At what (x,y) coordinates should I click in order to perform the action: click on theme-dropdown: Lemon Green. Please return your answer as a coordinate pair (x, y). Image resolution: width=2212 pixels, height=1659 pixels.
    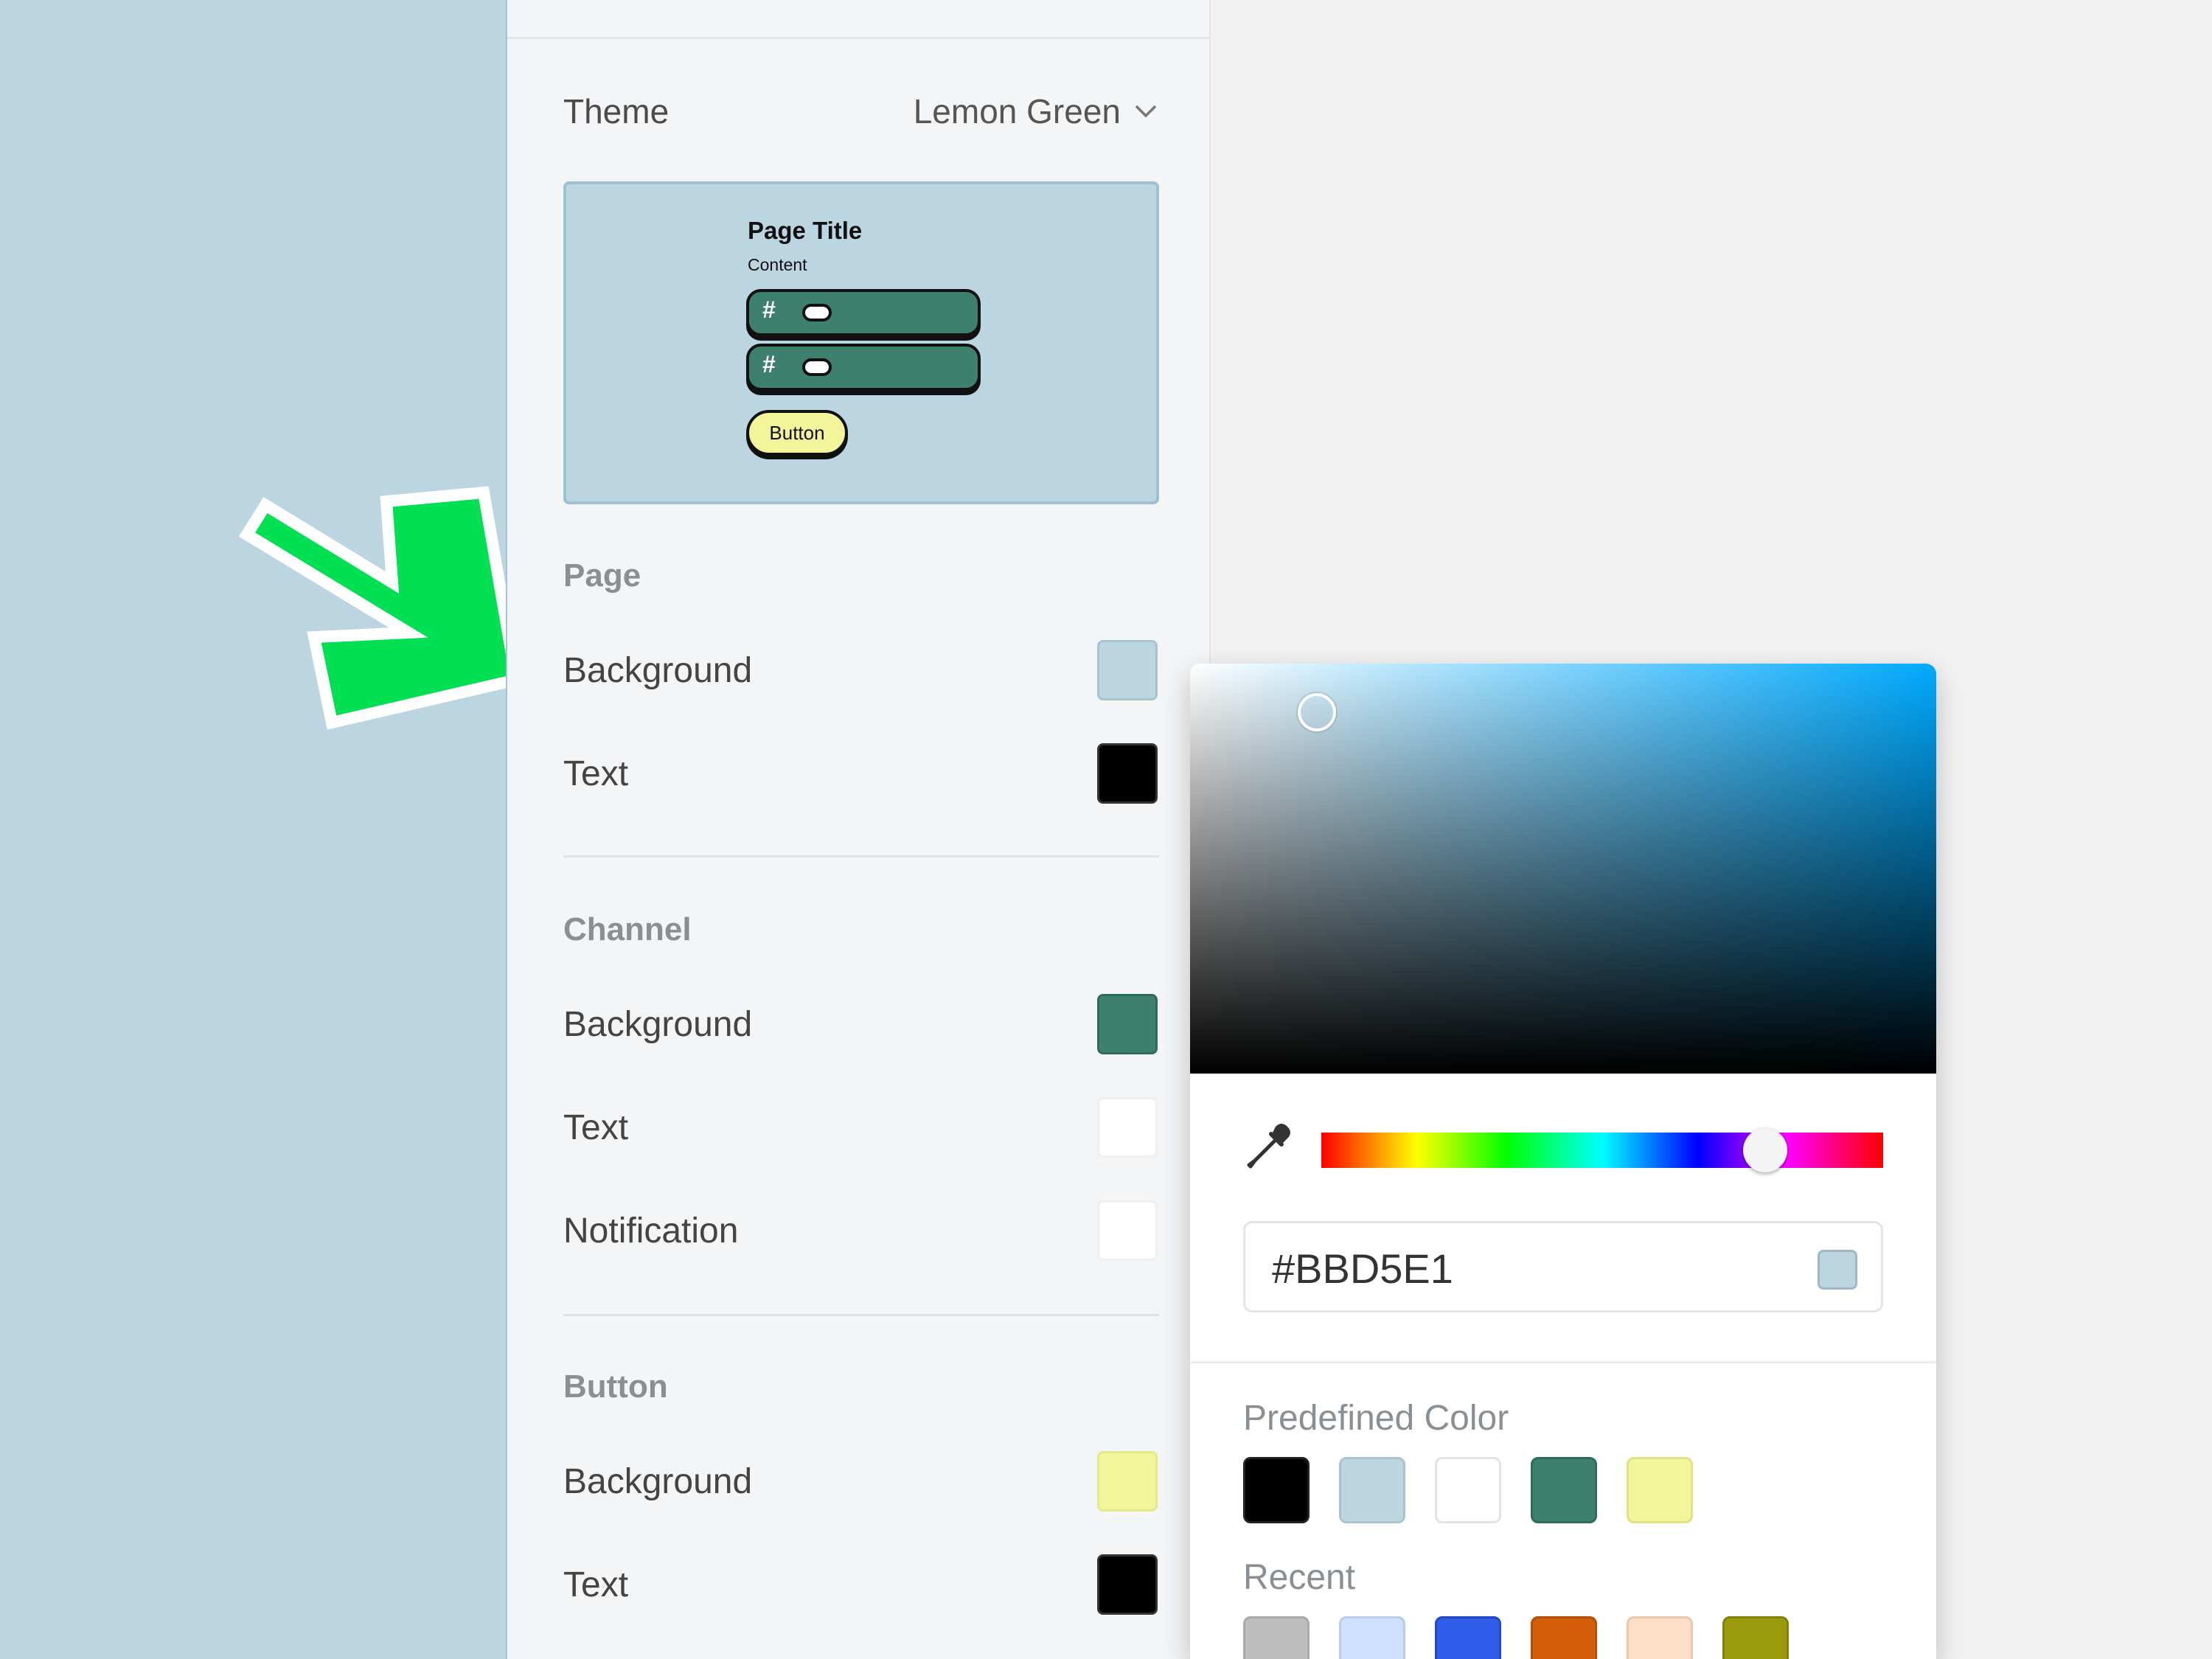
    Looking at the image, I should click on (1036, 111).